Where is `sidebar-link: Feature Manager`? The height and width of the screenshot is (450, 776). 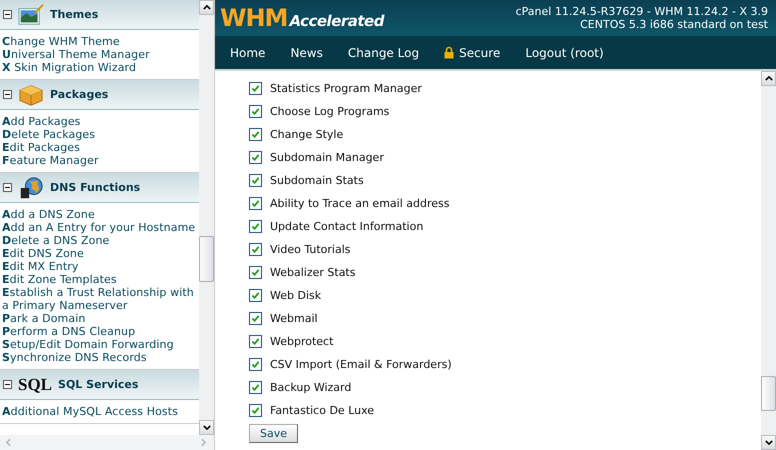 sidebar-link: Feature Manager is located at coordinates (101, 160).